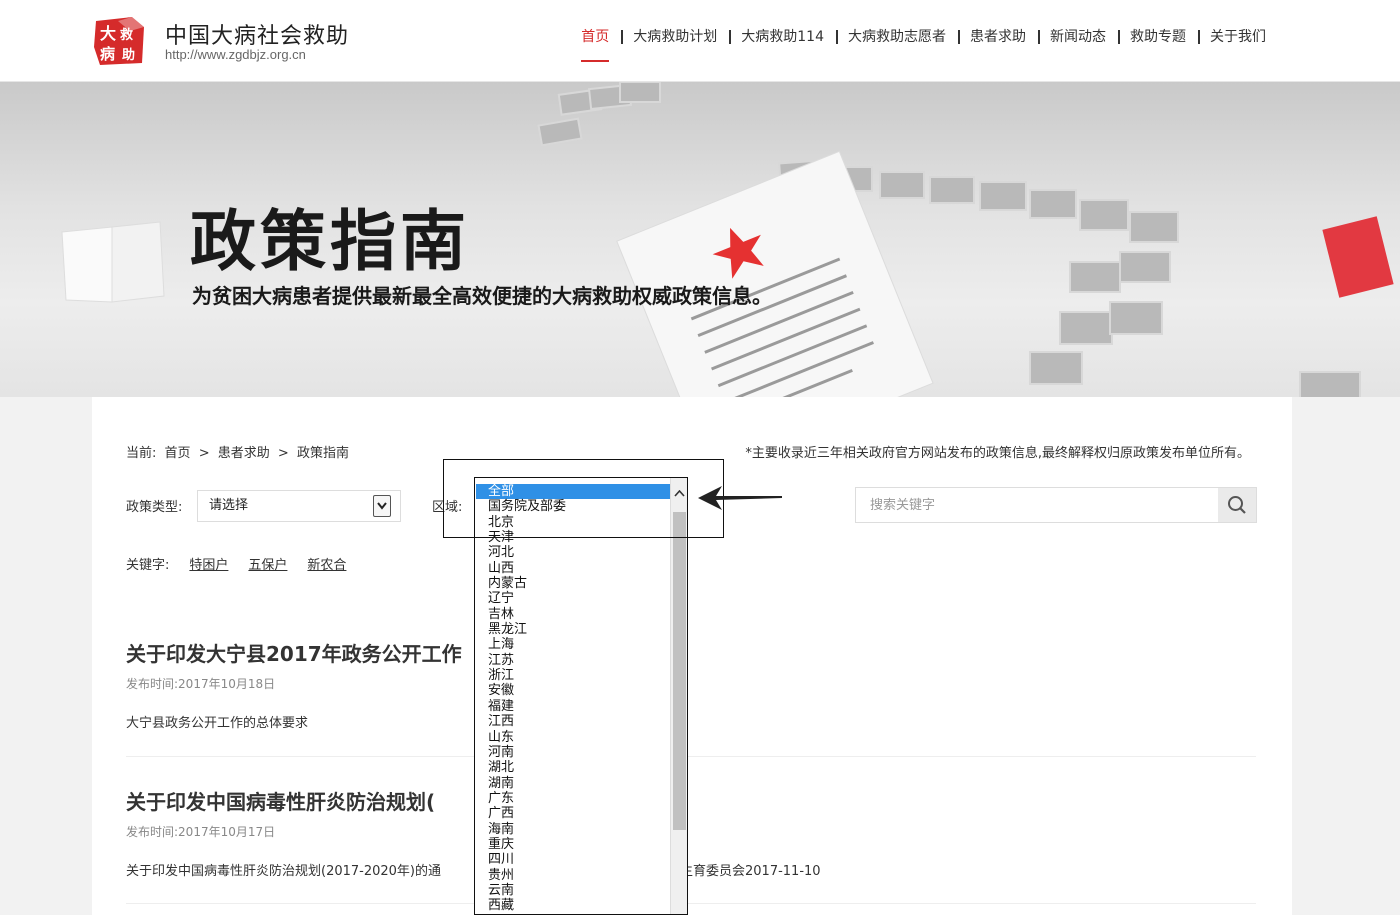 The image size is (1400, 915). I want to click on policy-type-select: 请选择, so click(299, 506).